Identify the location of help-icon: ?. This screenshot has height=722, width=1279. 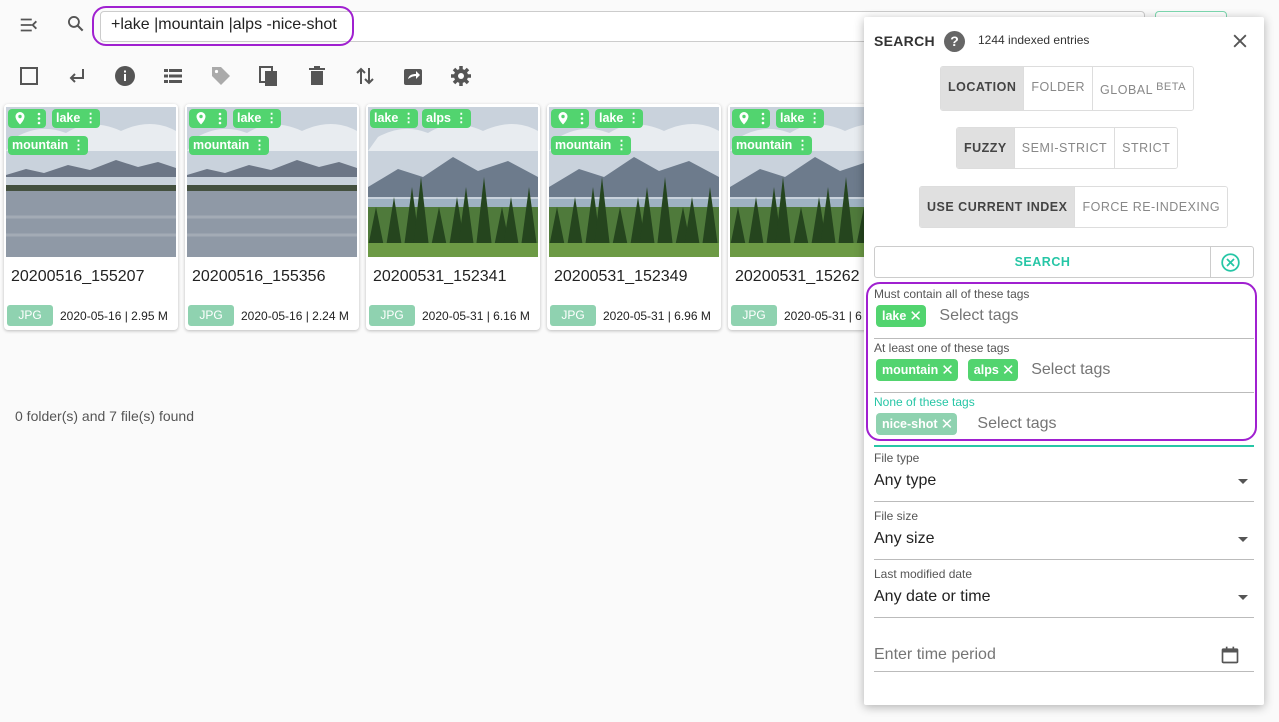
(954, 41).